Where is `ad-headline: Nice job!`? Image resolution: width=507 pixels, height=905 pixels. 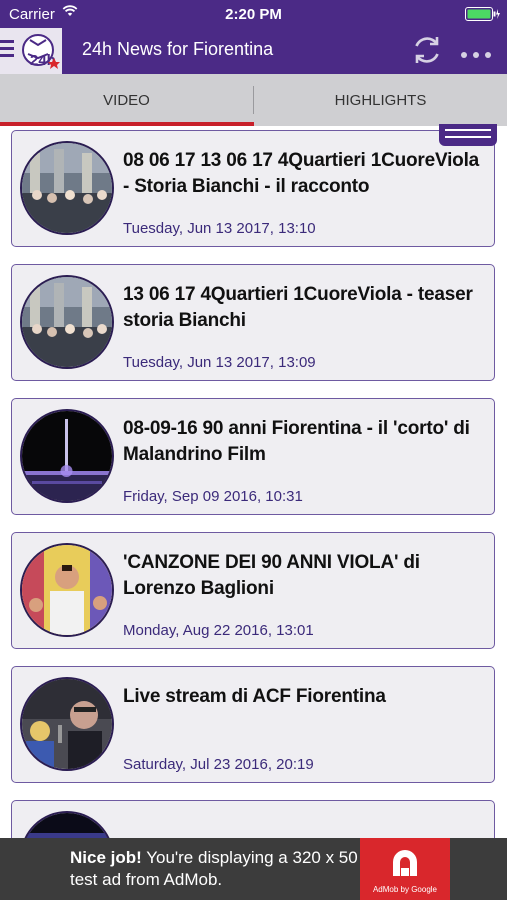 ad-headline: Nice job! is located at coordinates (106, 857).